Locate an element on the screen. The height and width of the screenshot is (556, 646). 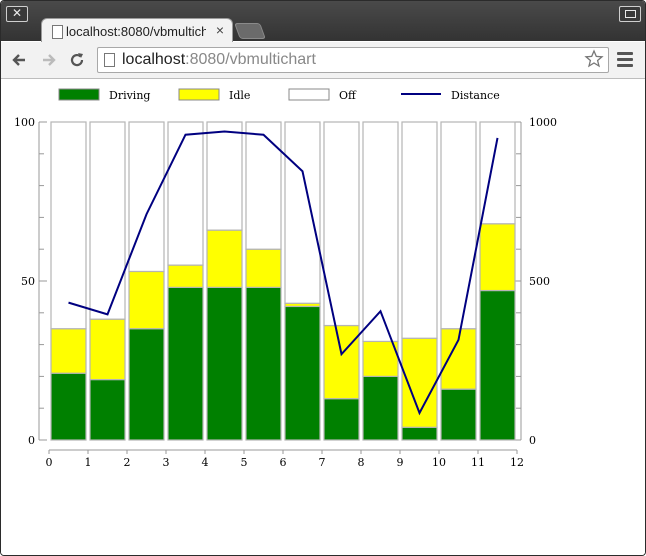
bookmark-star-button is located at coordinates (594, 61).